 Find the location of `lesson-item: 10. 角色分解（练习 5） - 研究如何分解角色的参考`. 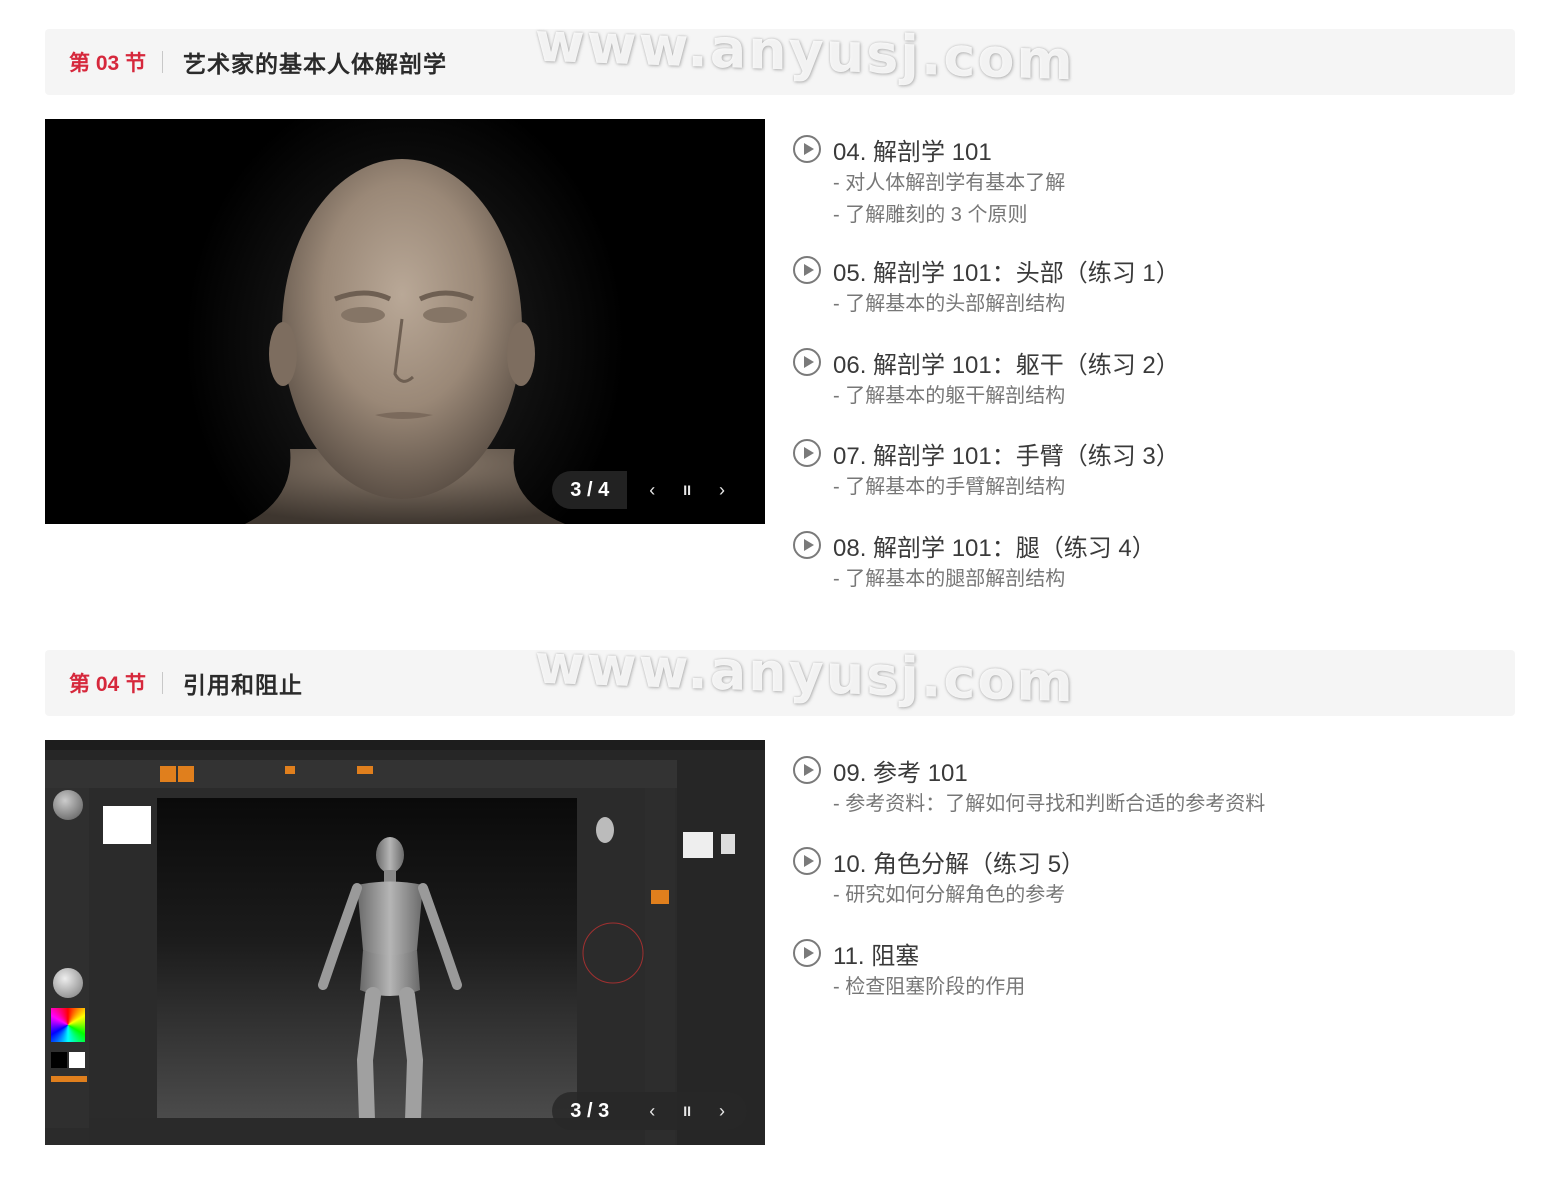

lesson-item: 10. 角色分解（练习 5） - 研究如何分解角色的参考 is located at coordinates (1143, 889).